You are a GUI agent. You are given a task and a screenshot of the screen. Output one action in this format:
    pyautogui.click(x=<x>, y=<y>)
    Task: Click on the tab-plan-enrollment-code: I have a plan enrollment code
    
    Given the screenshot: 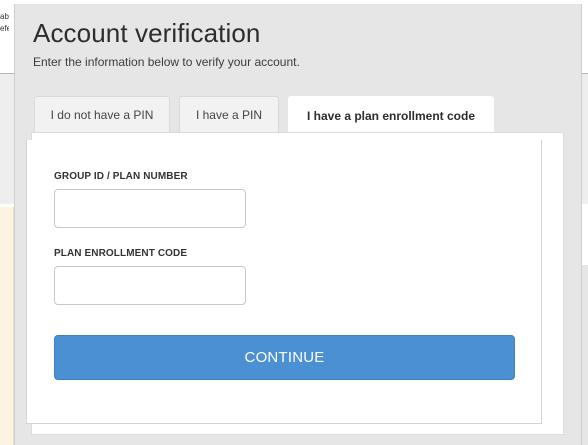 What is the action you would take?
    pyautogui.click(x=391, y=115)
    